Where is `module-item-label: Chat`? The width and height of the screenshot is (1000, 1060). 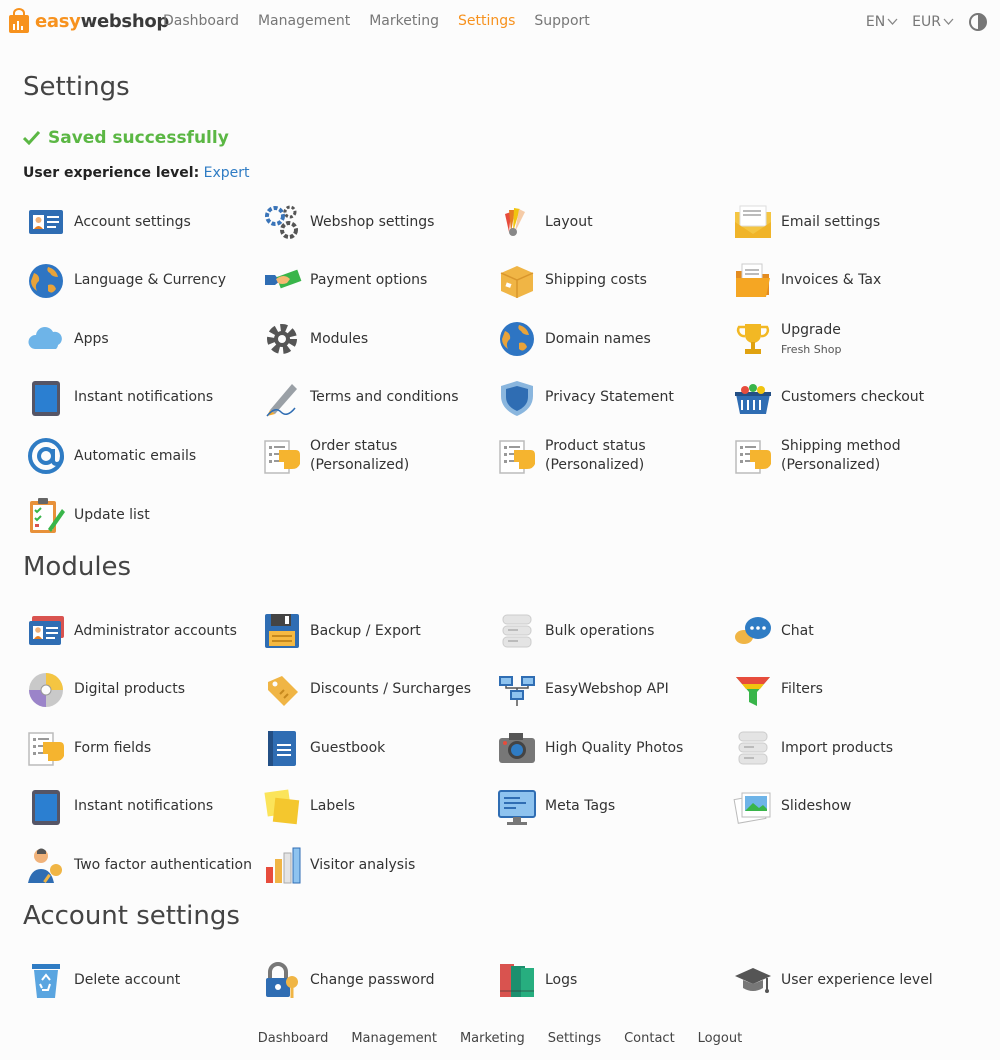 module-item-label: Chat is located at coordinates (797, 630).